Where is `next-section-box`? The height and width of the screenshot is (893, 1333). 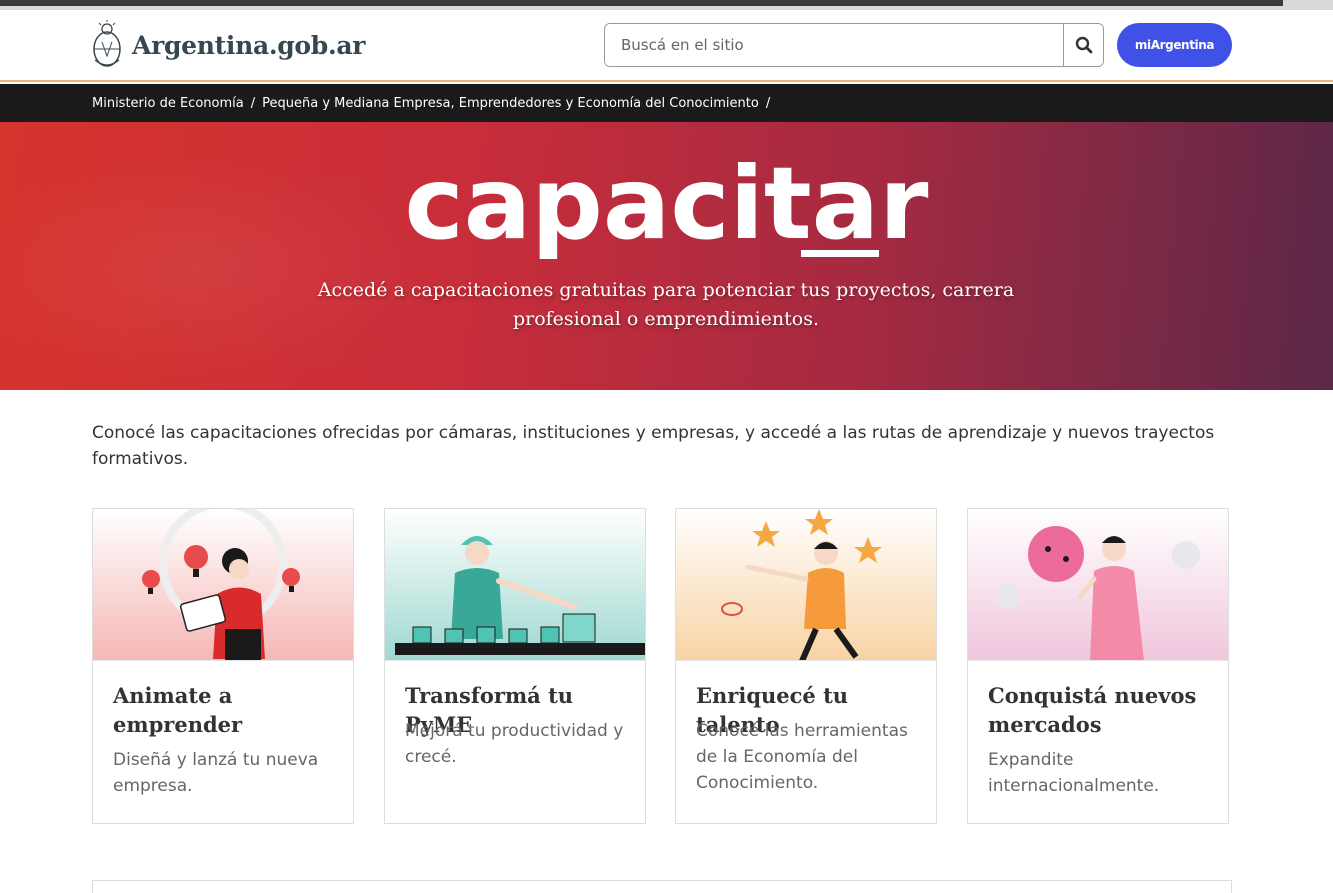
next-section-box is located at coordinates (662, 886).